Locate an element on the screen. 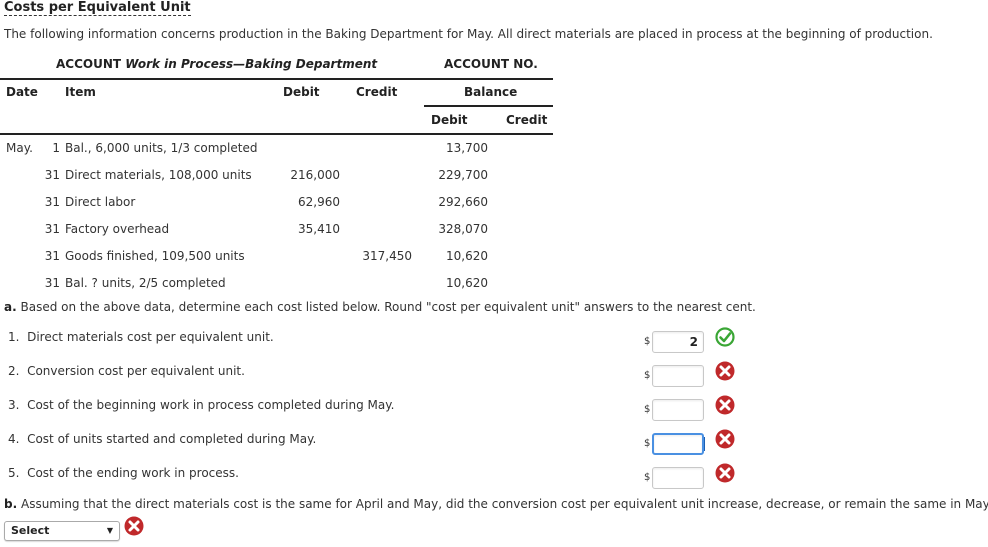  answer-select: Select ▼ is located at coordinates (62, 531).